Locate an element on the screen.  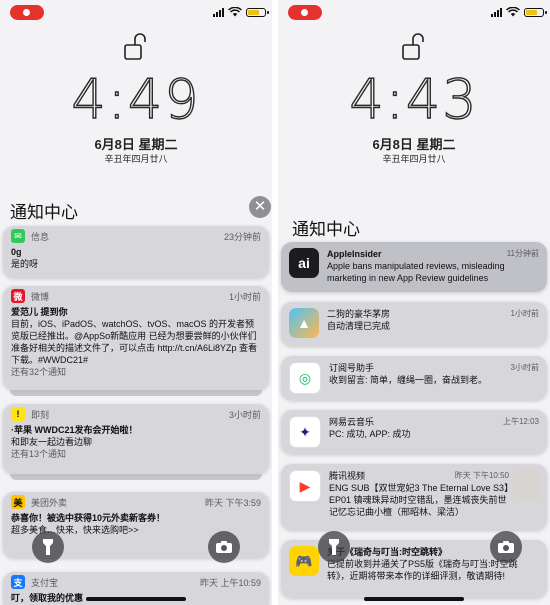
lock-time: 4:43 is located at coordinates (414, 99).